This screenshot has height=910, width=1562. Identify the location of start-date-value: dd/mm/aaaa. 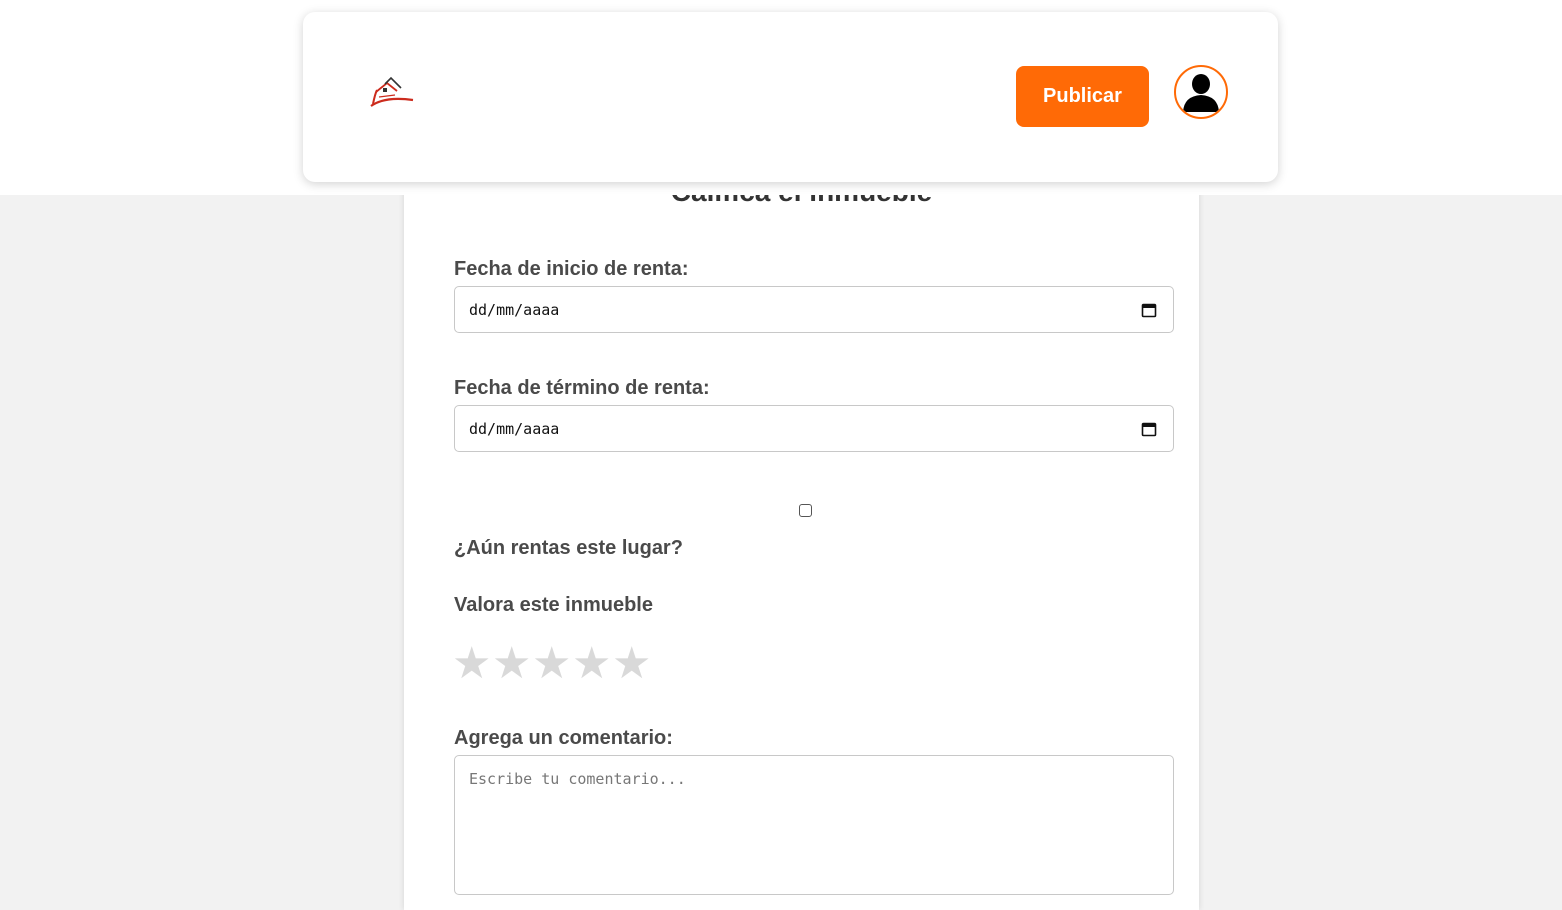
(514, 310).